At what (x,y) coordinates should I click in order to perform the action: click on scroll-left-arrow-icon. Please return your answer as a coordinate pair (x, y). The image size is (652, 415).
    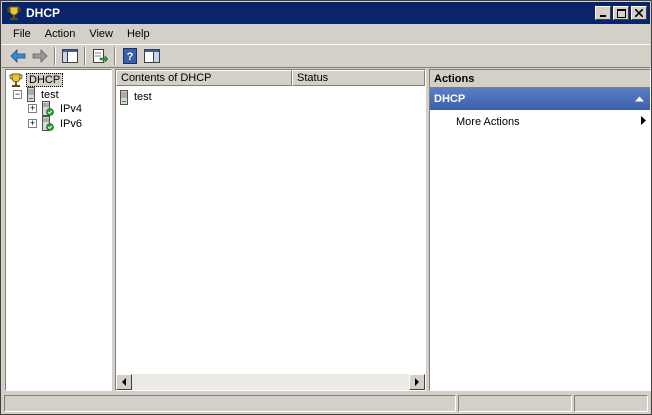
    Looking at the image, I should click on (124, 382).